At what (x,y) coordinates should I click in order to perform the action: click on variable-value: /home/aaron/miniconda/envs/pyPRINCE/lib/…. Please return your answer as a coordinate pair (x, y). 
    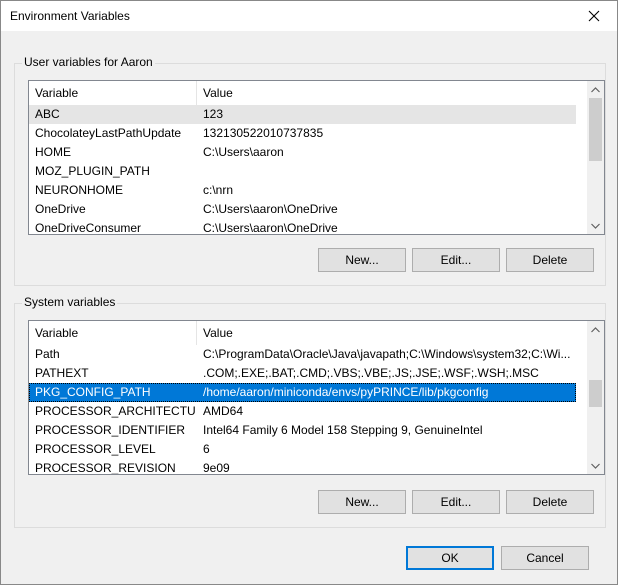
    Looking at the image, I should click on (346, 392).